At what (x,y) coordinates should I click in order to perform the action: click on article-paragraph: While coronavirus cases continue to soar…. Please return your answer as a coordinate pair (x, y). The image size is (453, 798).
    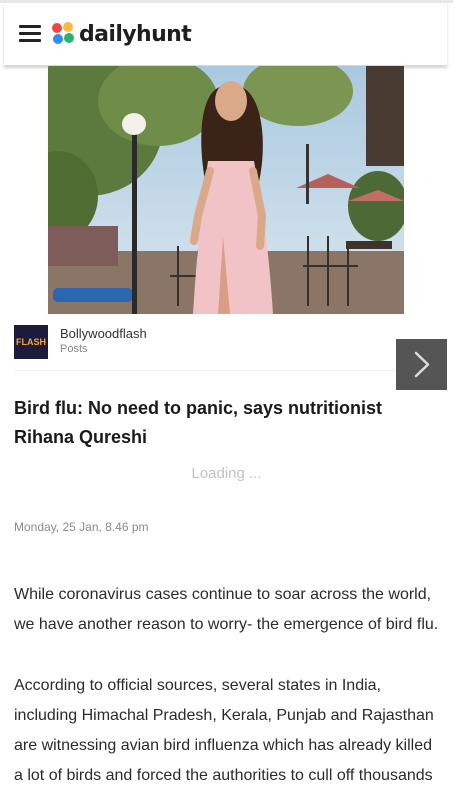
    Looking at the image, I should click on (226, 609).